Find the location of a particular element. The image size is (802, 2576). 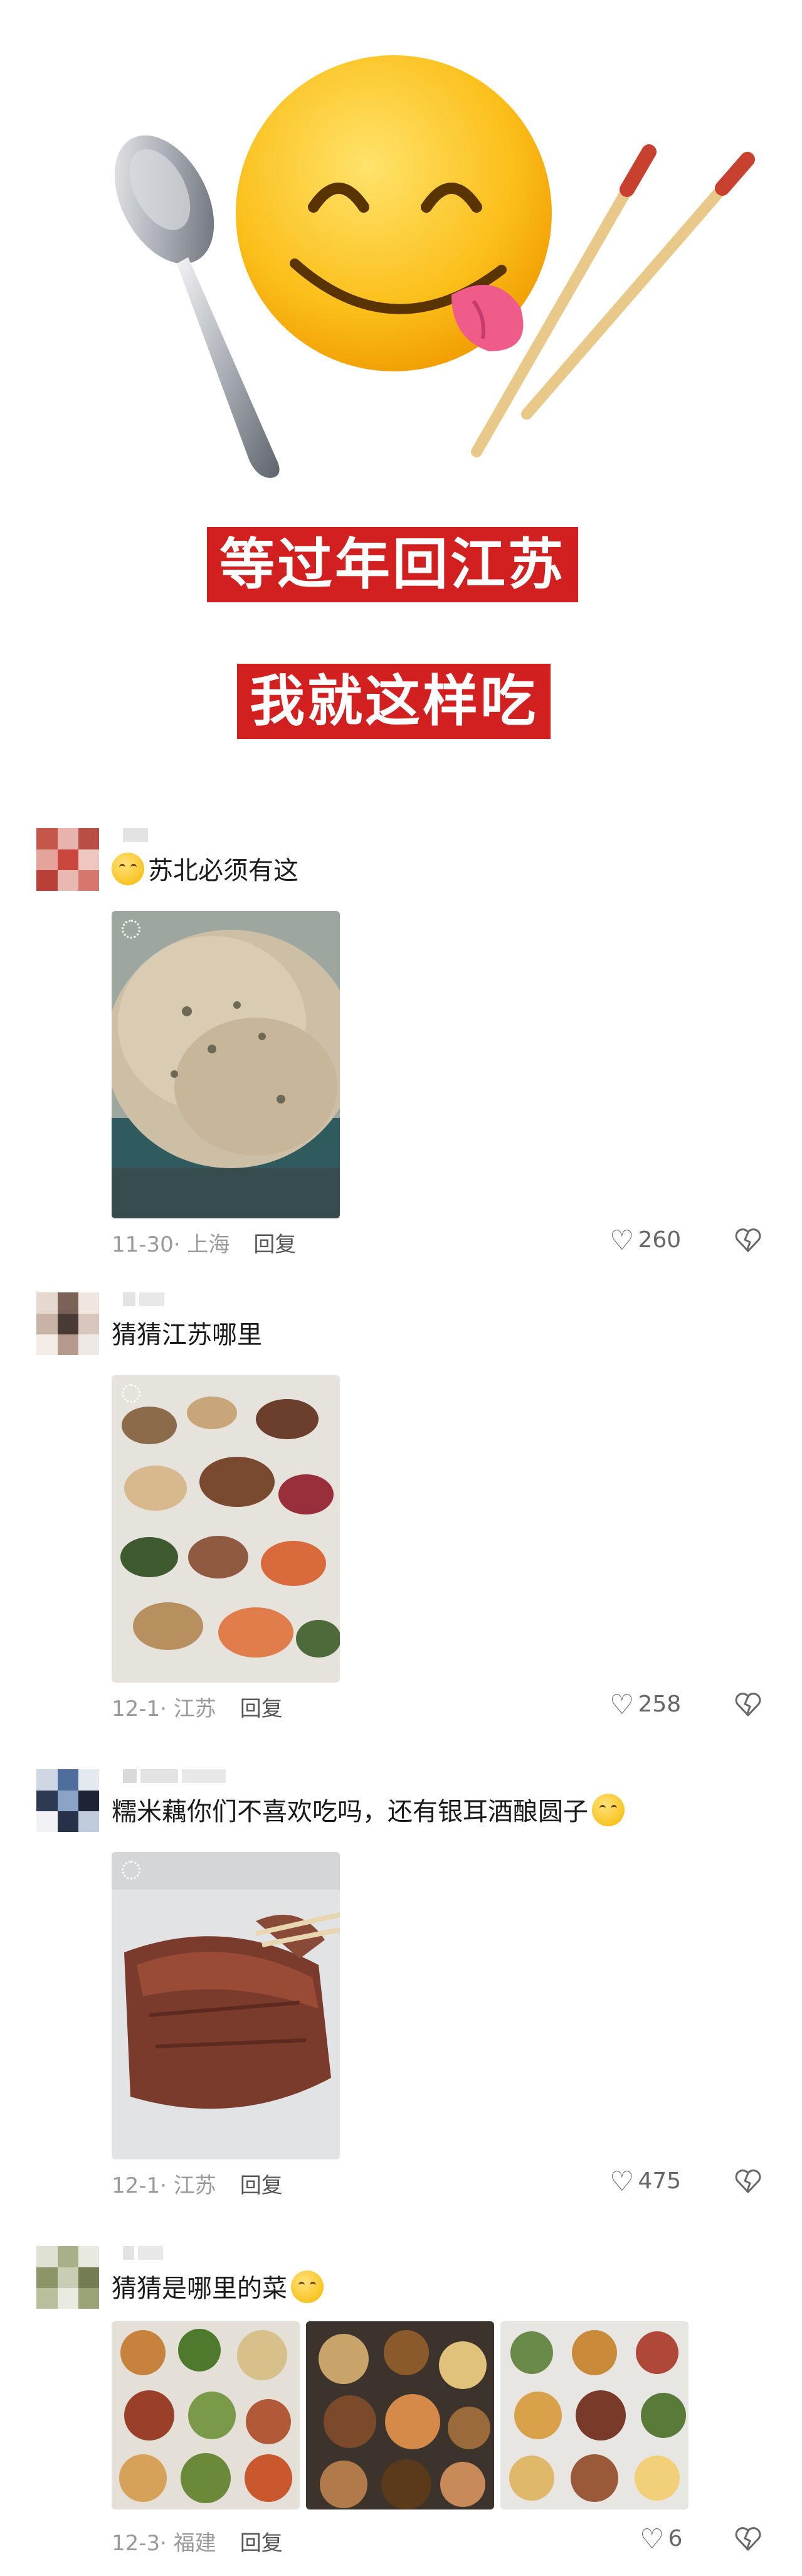

smirk-emoji-icon is located at coordinates (128, 869).